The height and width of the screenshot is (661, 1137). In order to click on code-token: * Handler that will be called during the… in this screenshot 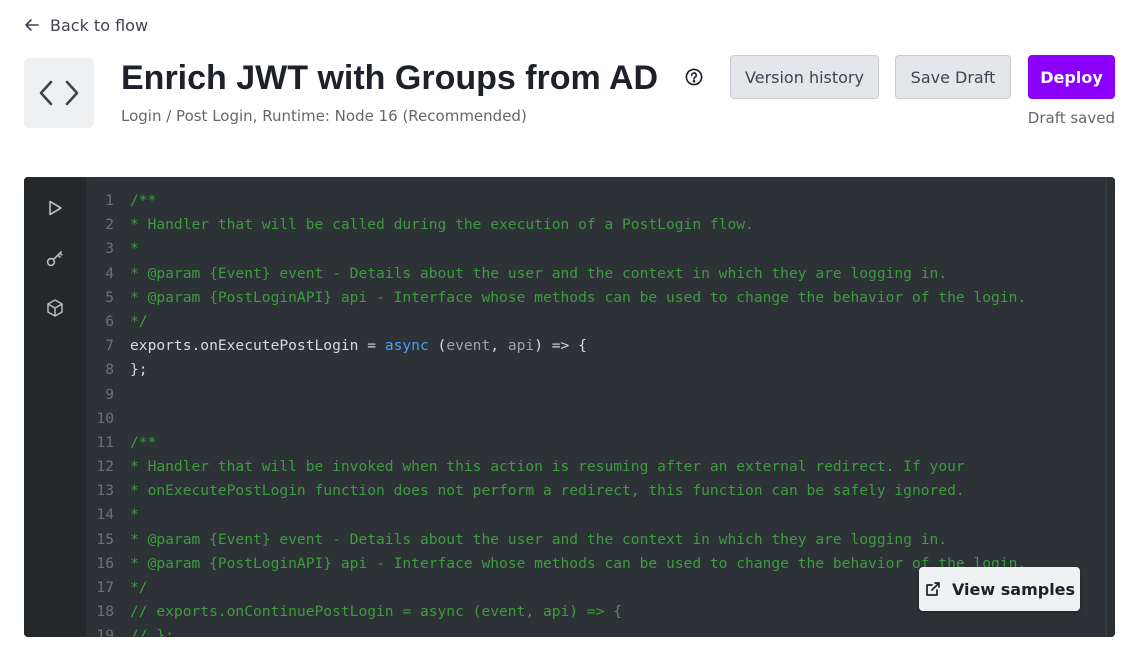, I will do `click(442, 225)`.